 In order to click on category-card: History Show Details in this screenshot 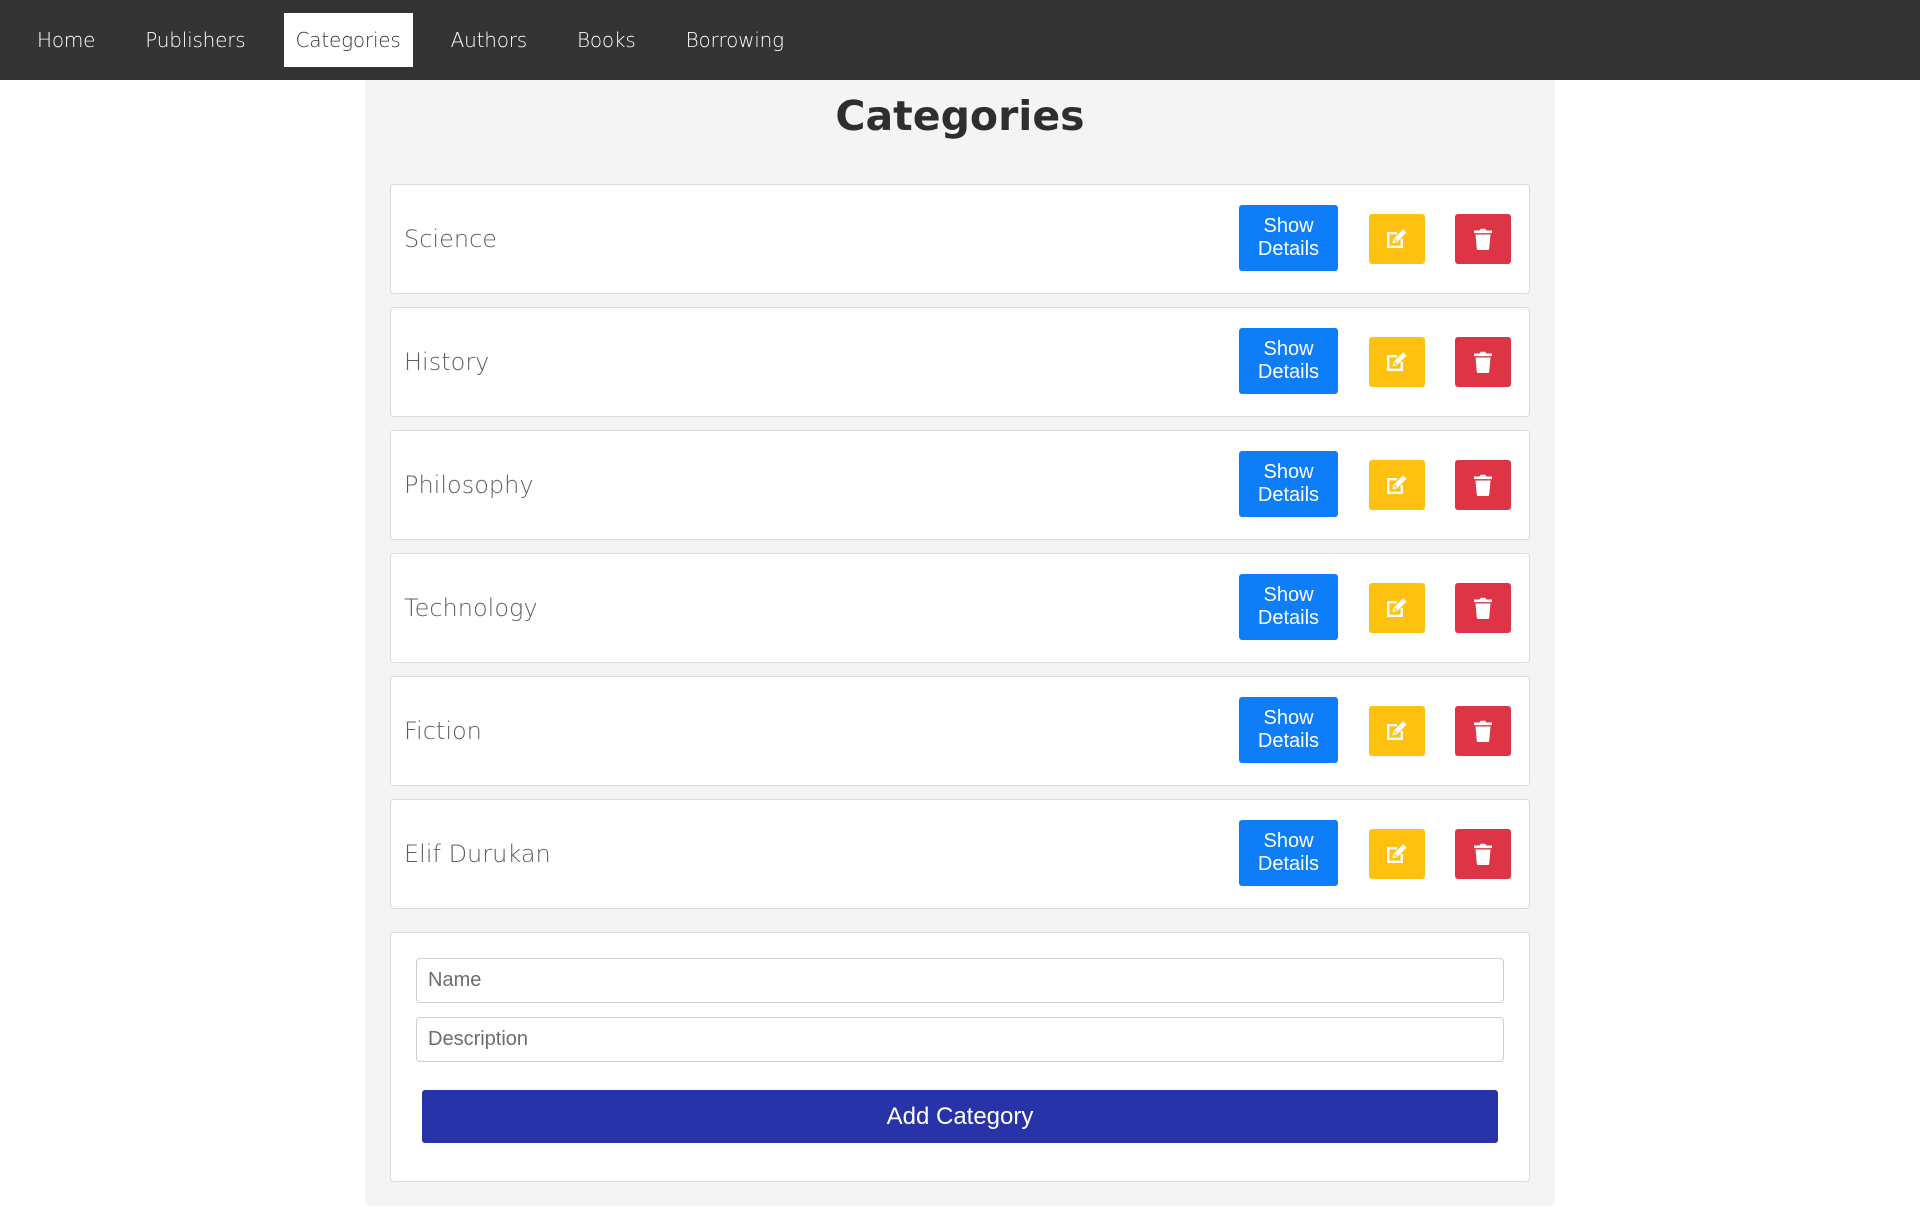, I will do `click(960, 362)`.